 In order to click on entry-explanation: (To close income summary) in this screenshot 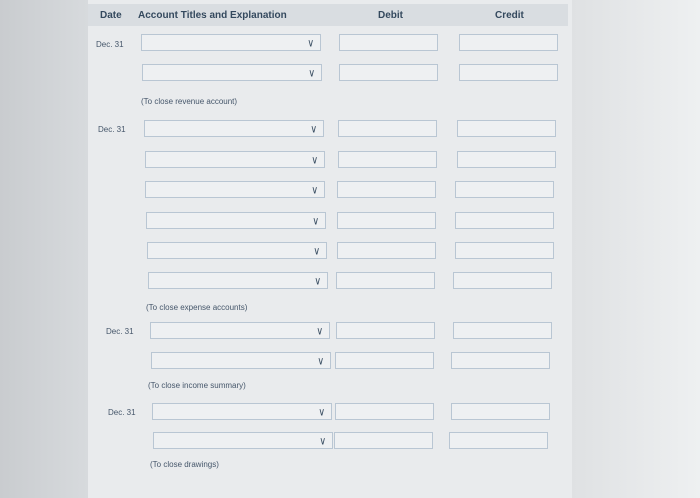, I will do `click(197, 385)`.